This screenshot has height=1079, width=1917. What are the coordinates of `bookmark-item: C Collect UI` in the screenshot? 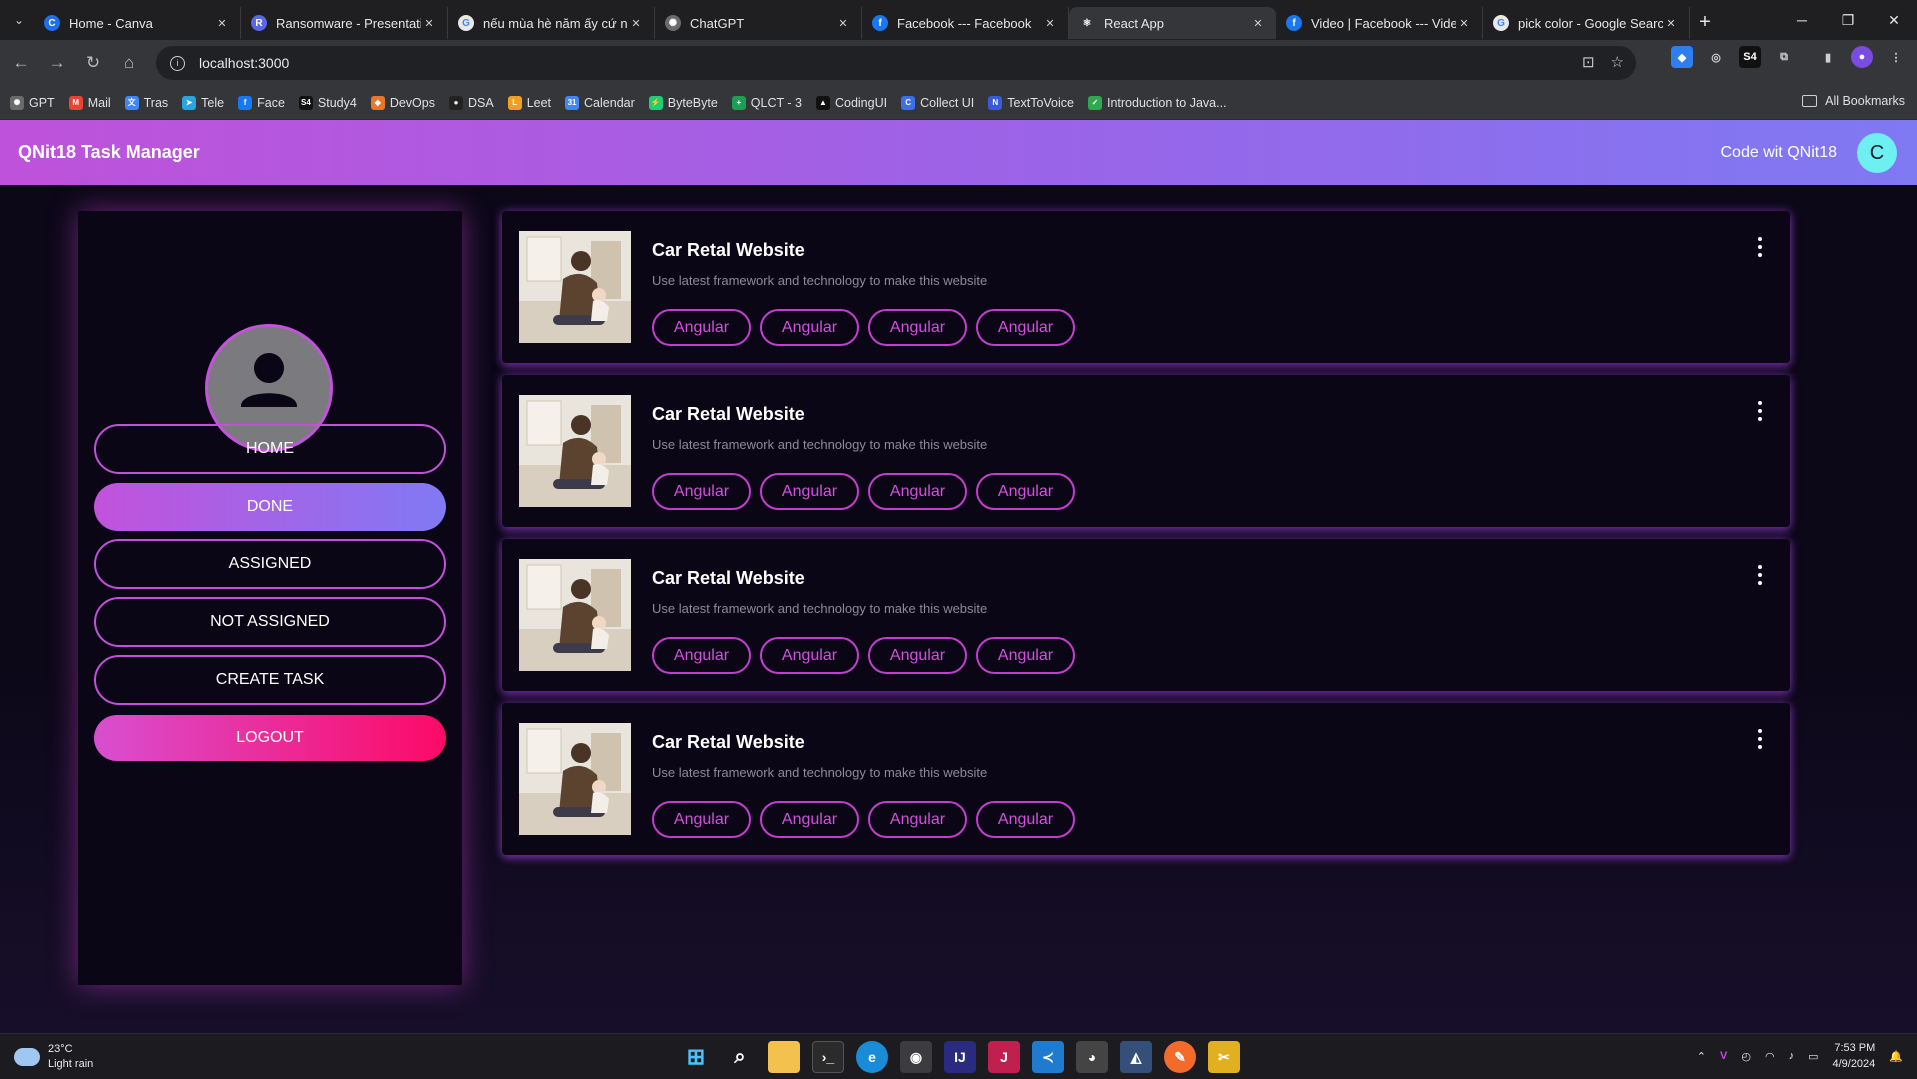 It's located at (937, 102).